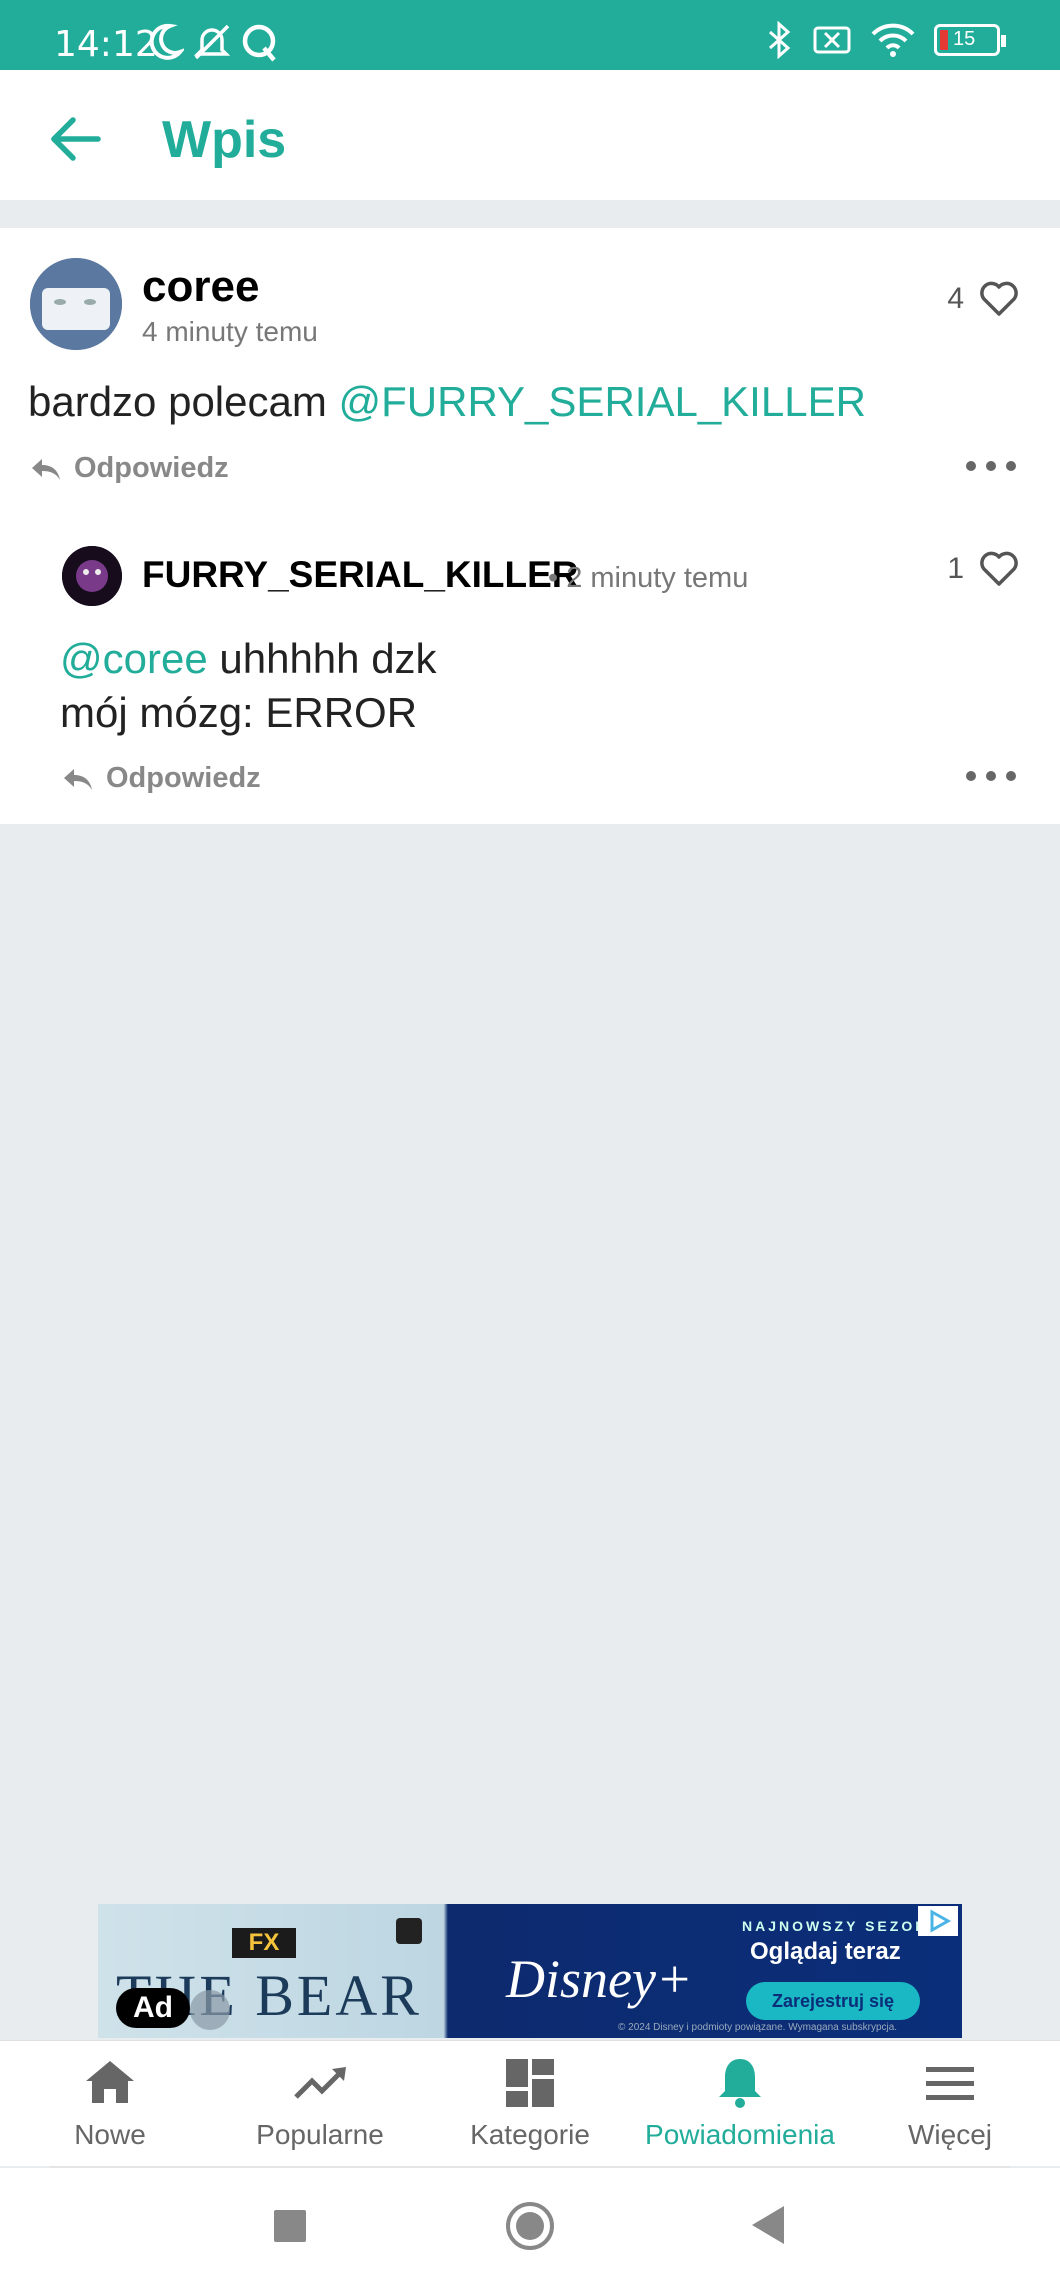 The width and height of the screenshot is (1060, 2296). What do you see at coordinates (322, 658) in the screenshot?
I see `reply-text-line1: uhhhhh dzk` at bounding box center [322, 658].